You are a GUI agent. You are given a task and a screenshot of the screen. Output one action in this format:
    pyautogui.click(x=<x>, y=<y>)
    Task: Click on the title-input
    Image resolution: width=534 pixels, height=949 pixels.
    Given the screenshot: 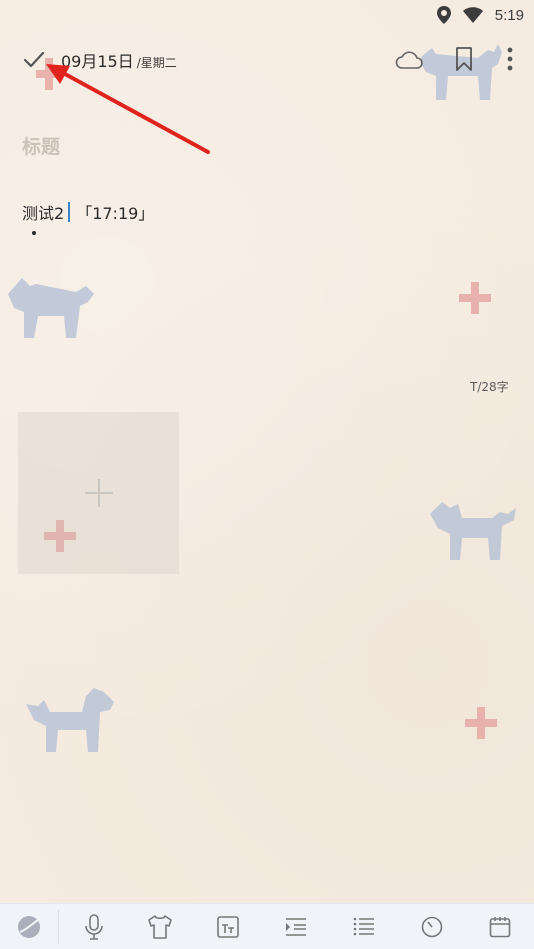 What is the action you would take?
    pyautogui.click(x=262, y=147)
    